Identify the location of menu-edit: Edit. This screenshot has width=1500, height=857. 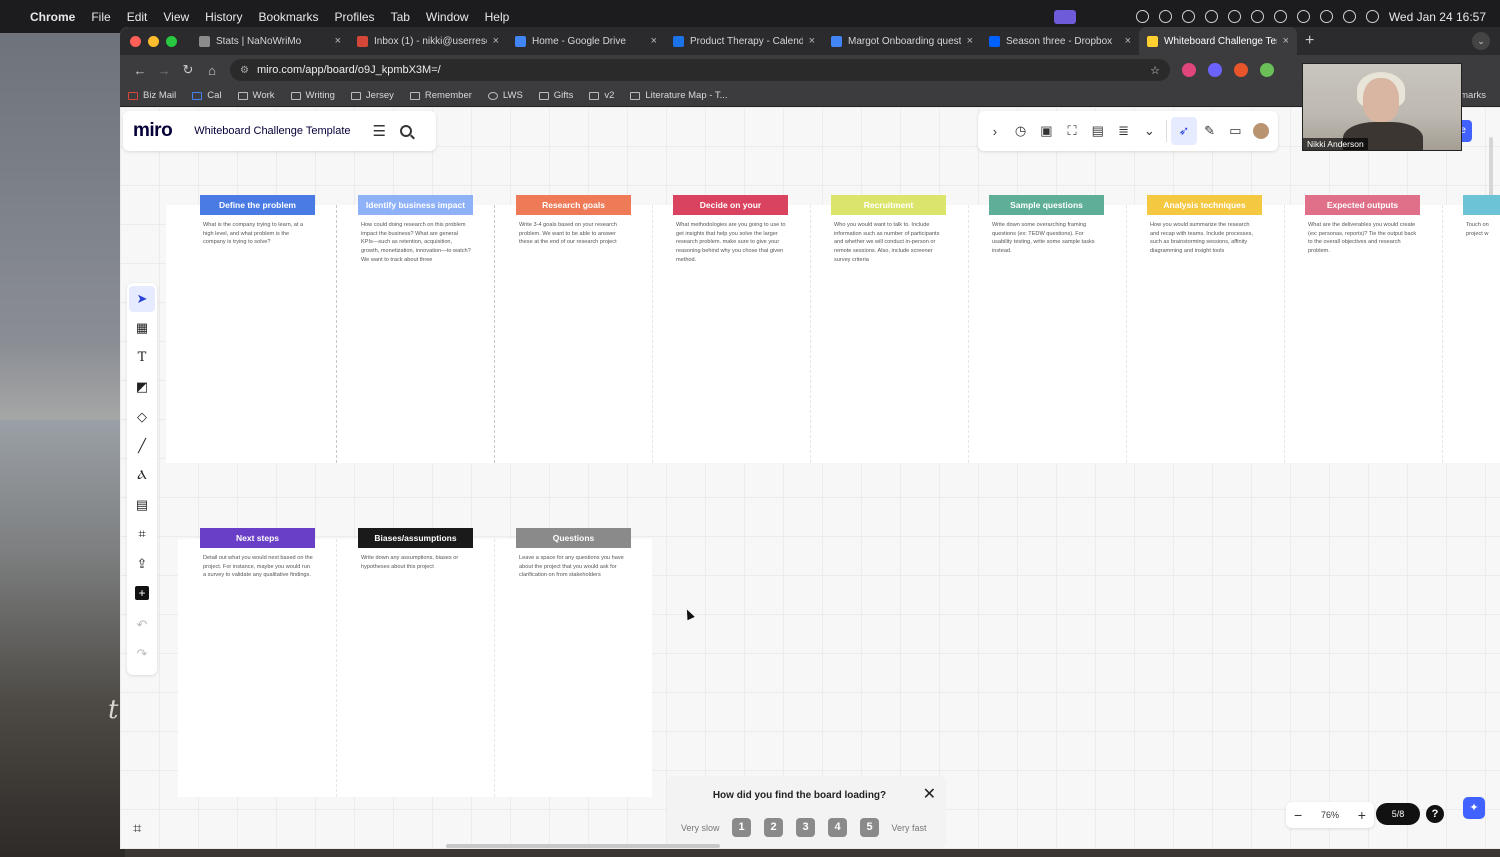
(137, 17).